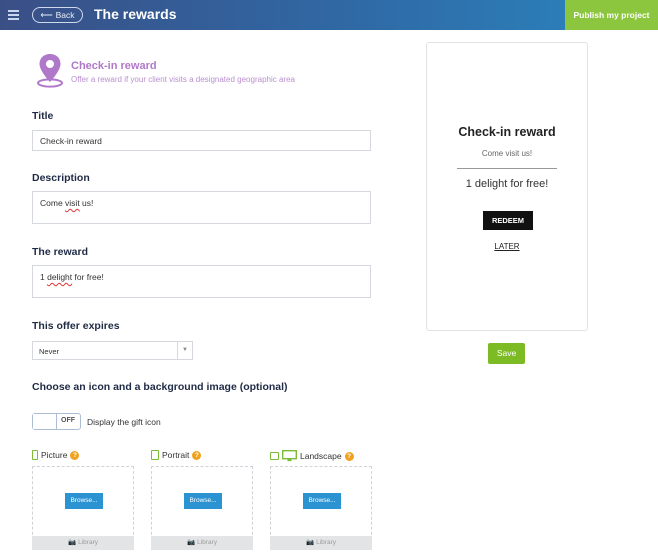  I want to click on chevron-down-icon: ▼, so click(184, 350).